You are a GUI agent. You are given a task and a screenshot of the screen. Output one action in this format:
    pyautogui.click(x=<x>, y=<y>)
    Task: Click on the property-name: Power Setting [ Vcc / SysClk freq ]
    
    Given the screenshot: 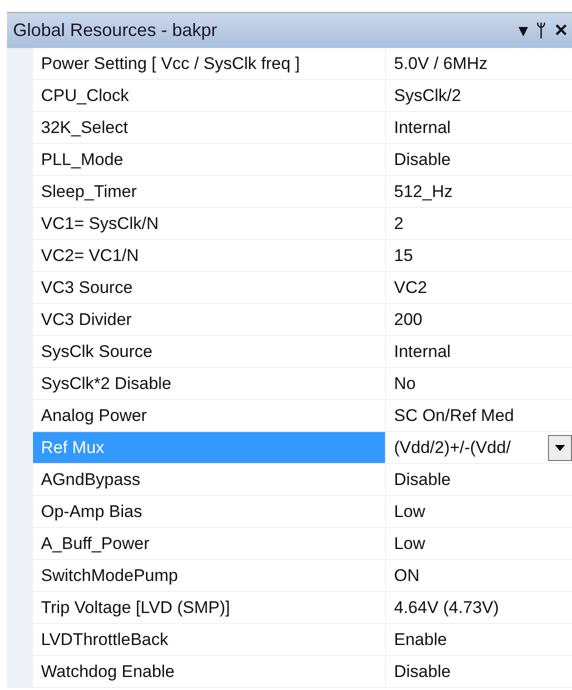 What is the action you would take?
    pyautogui.click(x=209, y=64)
    